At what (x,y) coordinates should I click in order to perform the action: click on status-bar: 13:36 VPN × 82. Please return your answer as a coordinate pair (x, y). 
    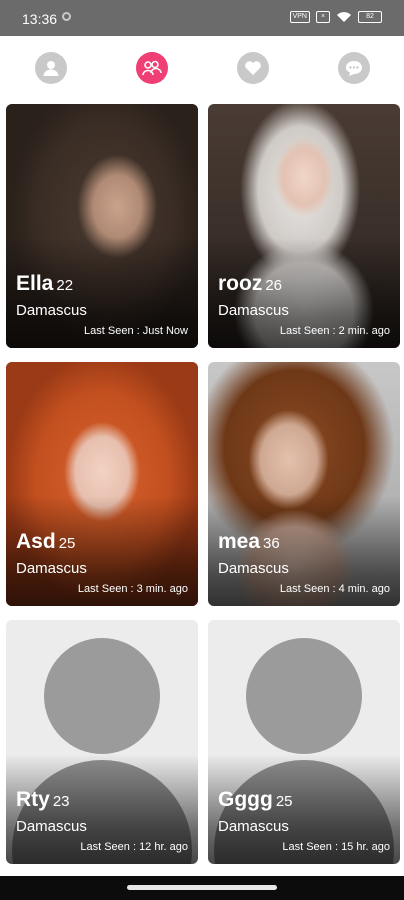
    Looking at the image, I should click on (202, 18).